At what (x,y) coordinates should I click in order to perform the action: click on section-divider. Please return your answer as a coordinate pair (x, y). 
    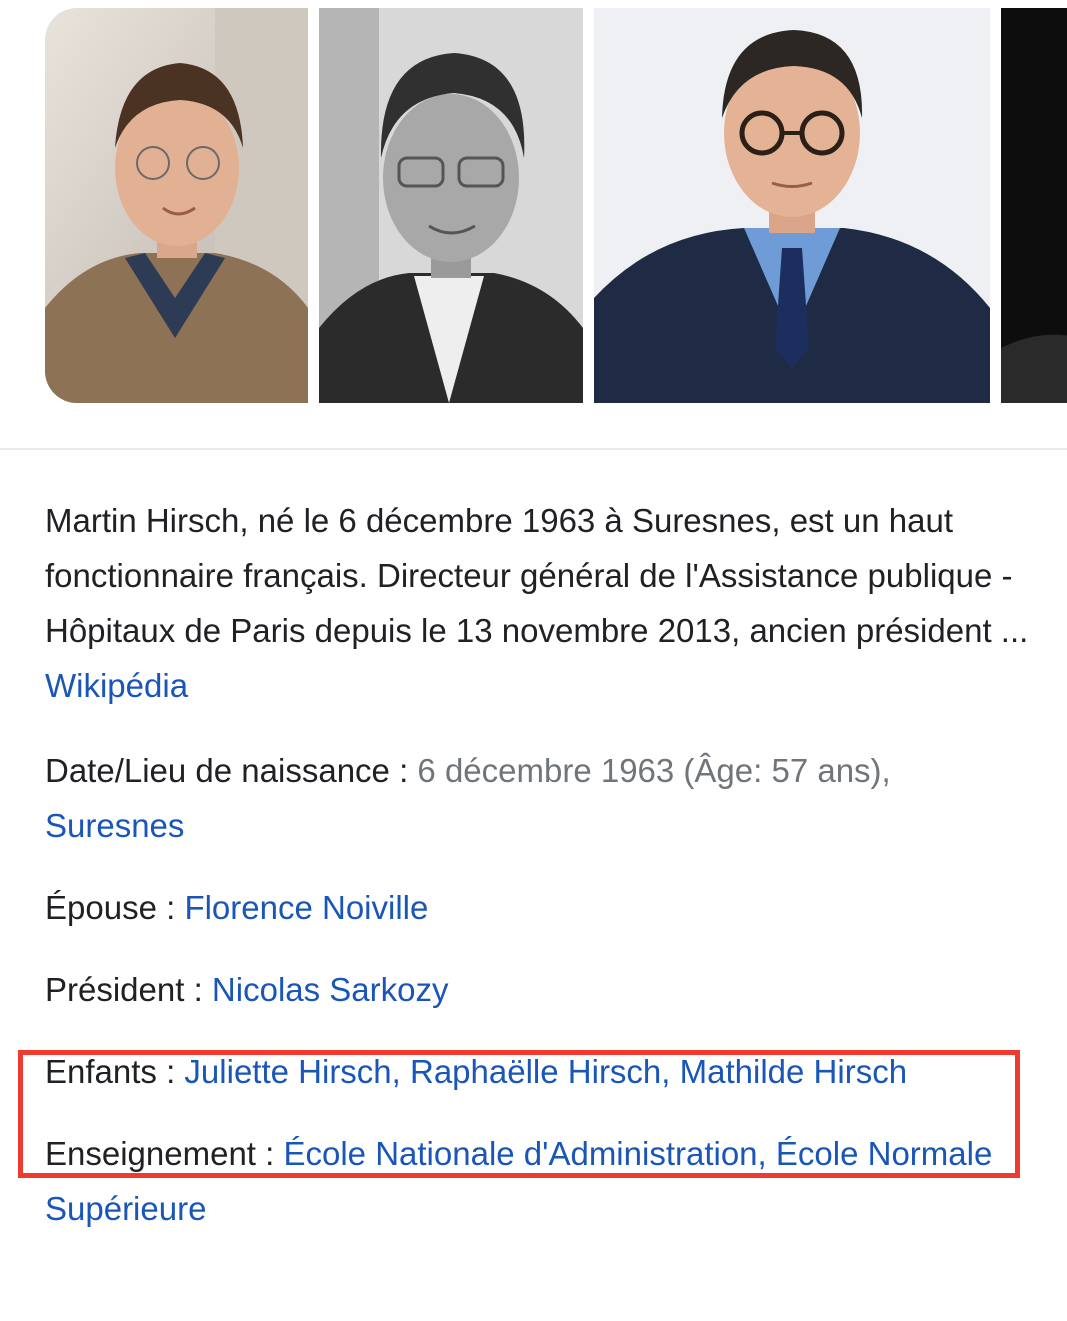
    Looking at the image, I should click on (533, 449).